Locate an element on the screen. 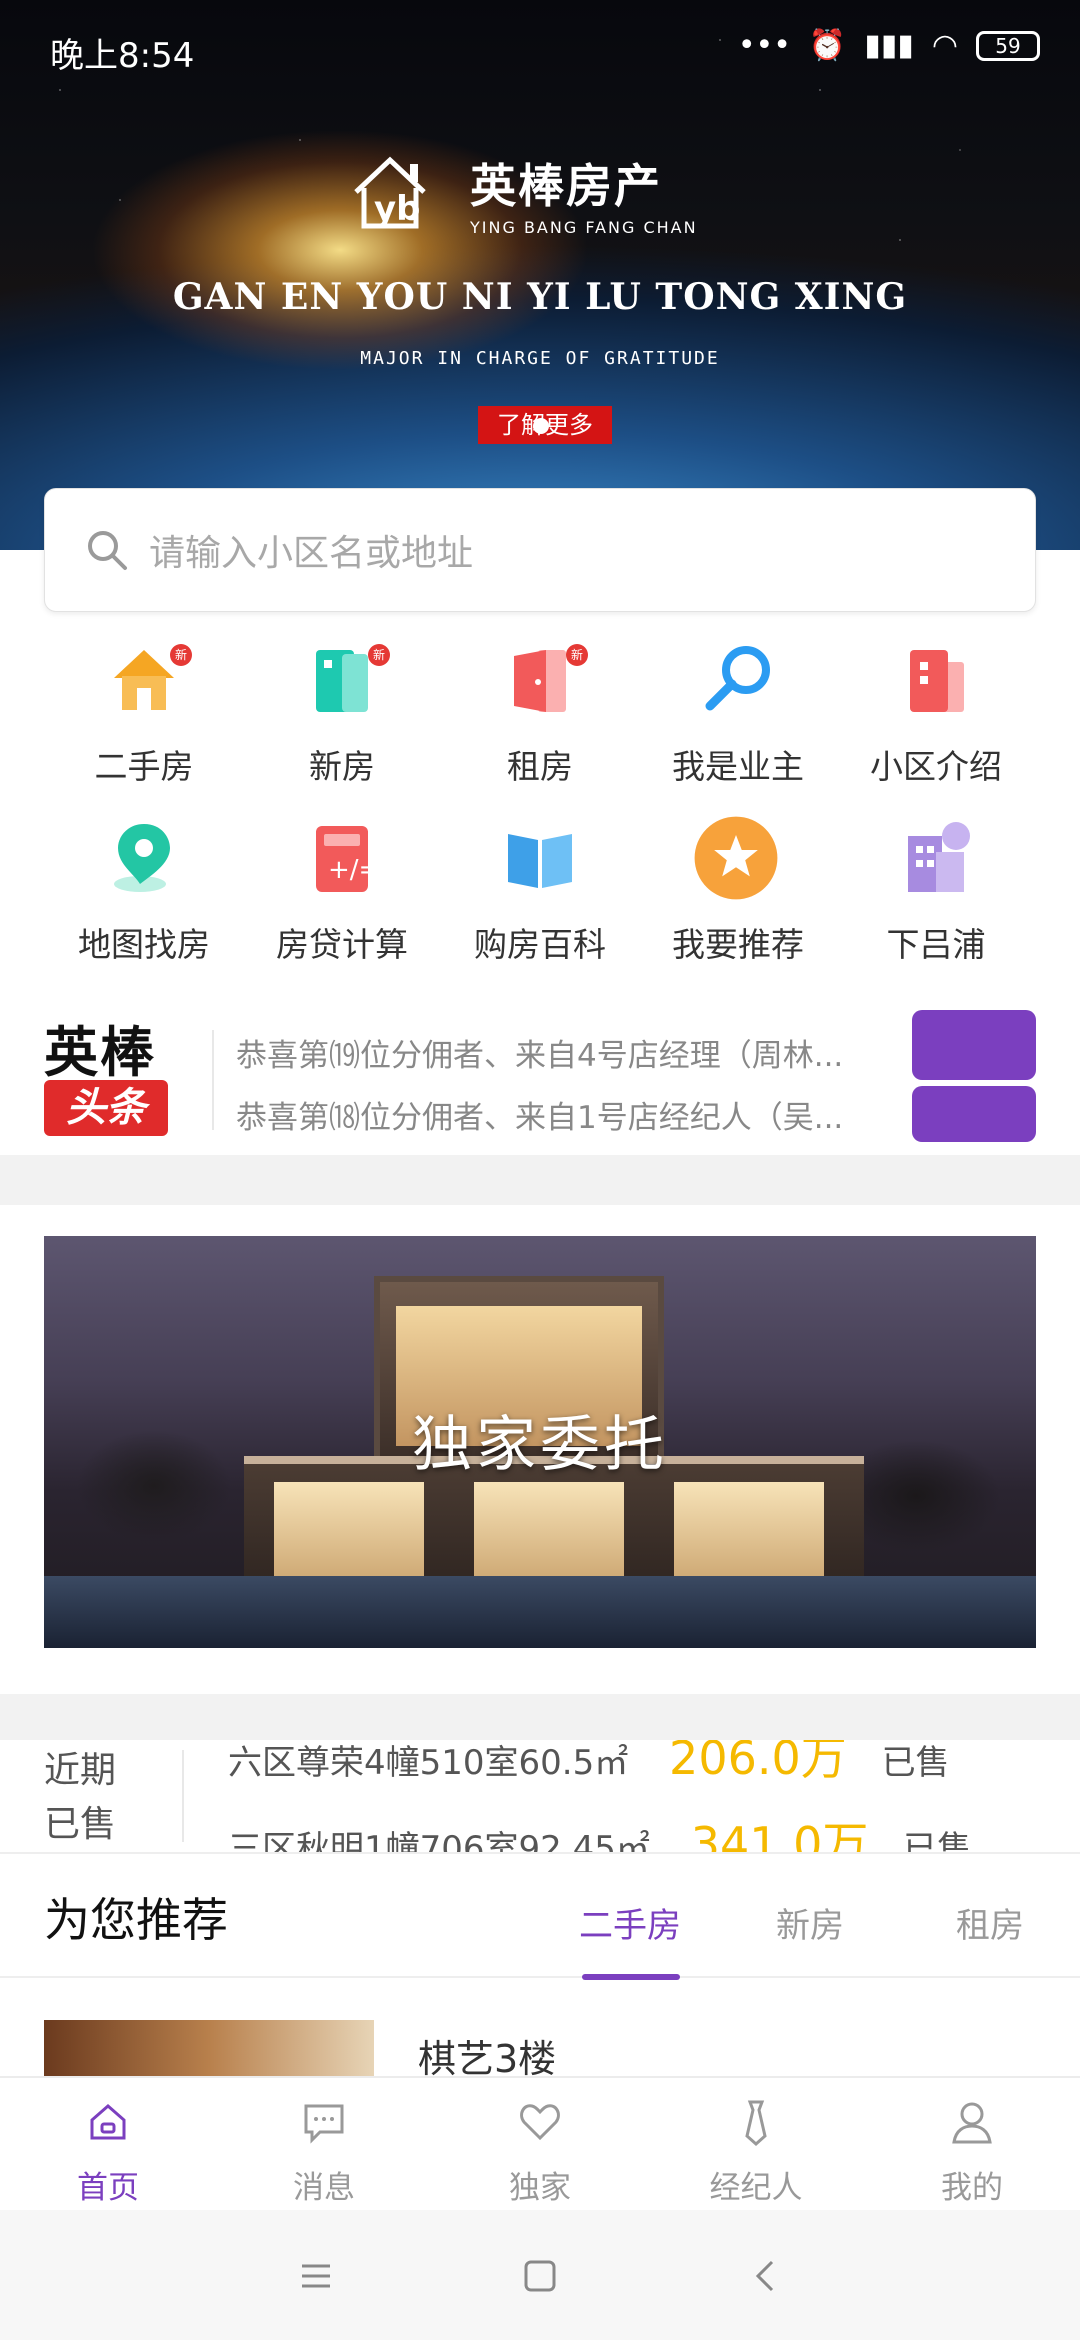 Image resolution: width=1080 pixels, height=2340 pixels. sold-row: 六区尊荣4幢510室60.5㎡ 206.0万 已售 is located at coordinates (589, 1764).